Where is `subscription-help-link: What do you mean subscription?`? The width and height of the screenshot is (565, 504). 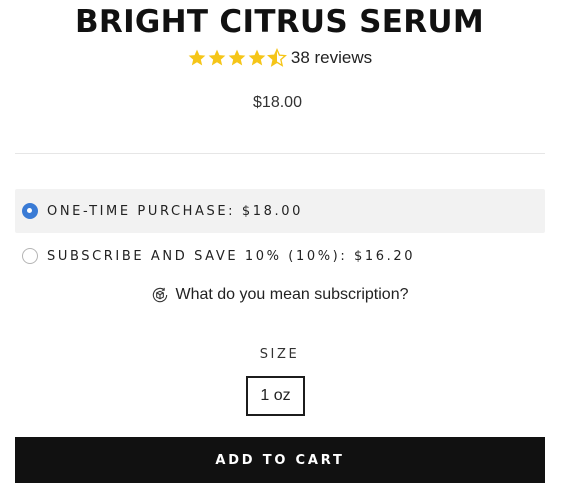
subscription-help-link: What do you mean subscription? is located at coordinates (279, 295).